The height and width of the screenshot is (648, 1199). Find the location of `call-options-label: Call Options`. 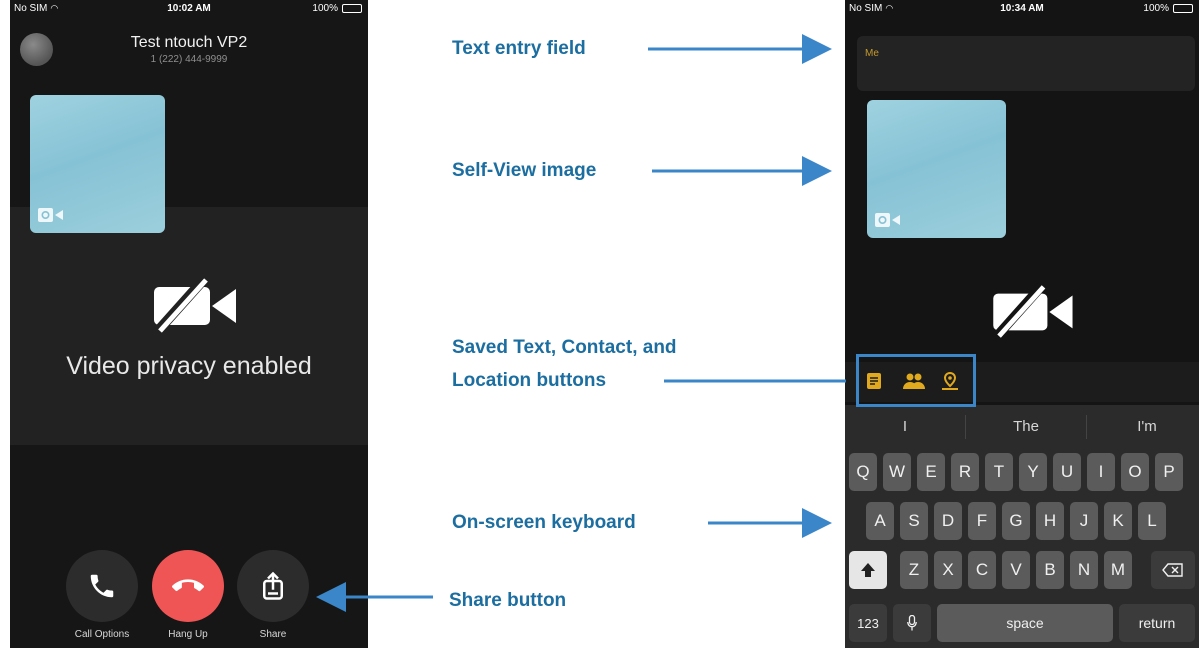

call-options-label: Call Options is located at coordinates (102, 634).